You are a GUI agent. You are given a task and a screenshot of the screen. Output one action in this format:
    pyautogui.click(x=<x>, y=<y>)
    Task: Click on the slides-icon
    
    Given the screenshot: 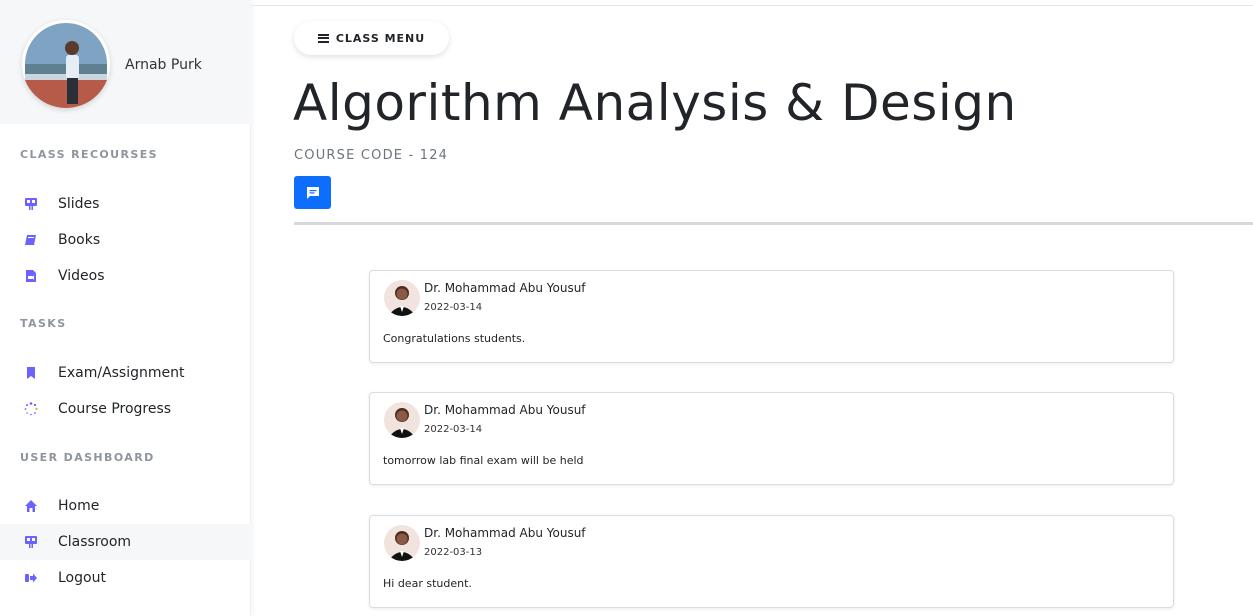 What is the action you would take?
    pyautogui.click(x=31, y=204)
    